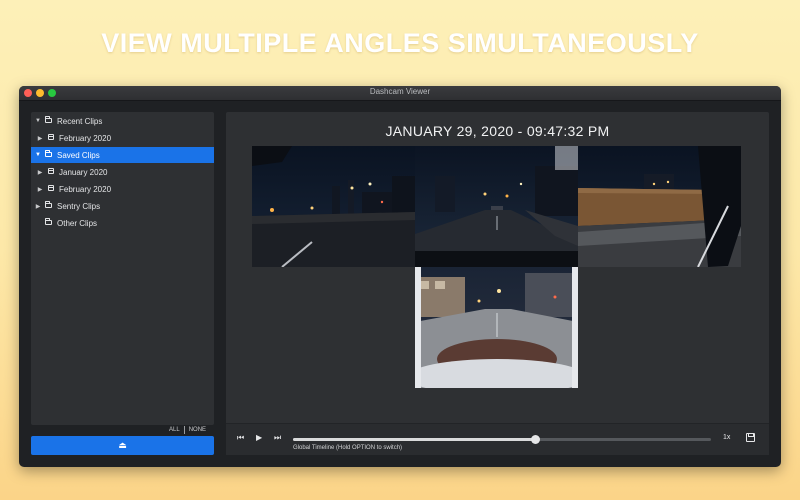 This screenshot has width=800, height=500. What do you see at coordinates (197, 430) in the screenshot?
I see `select-none-button: NONE` at bounding box center [197, 430].